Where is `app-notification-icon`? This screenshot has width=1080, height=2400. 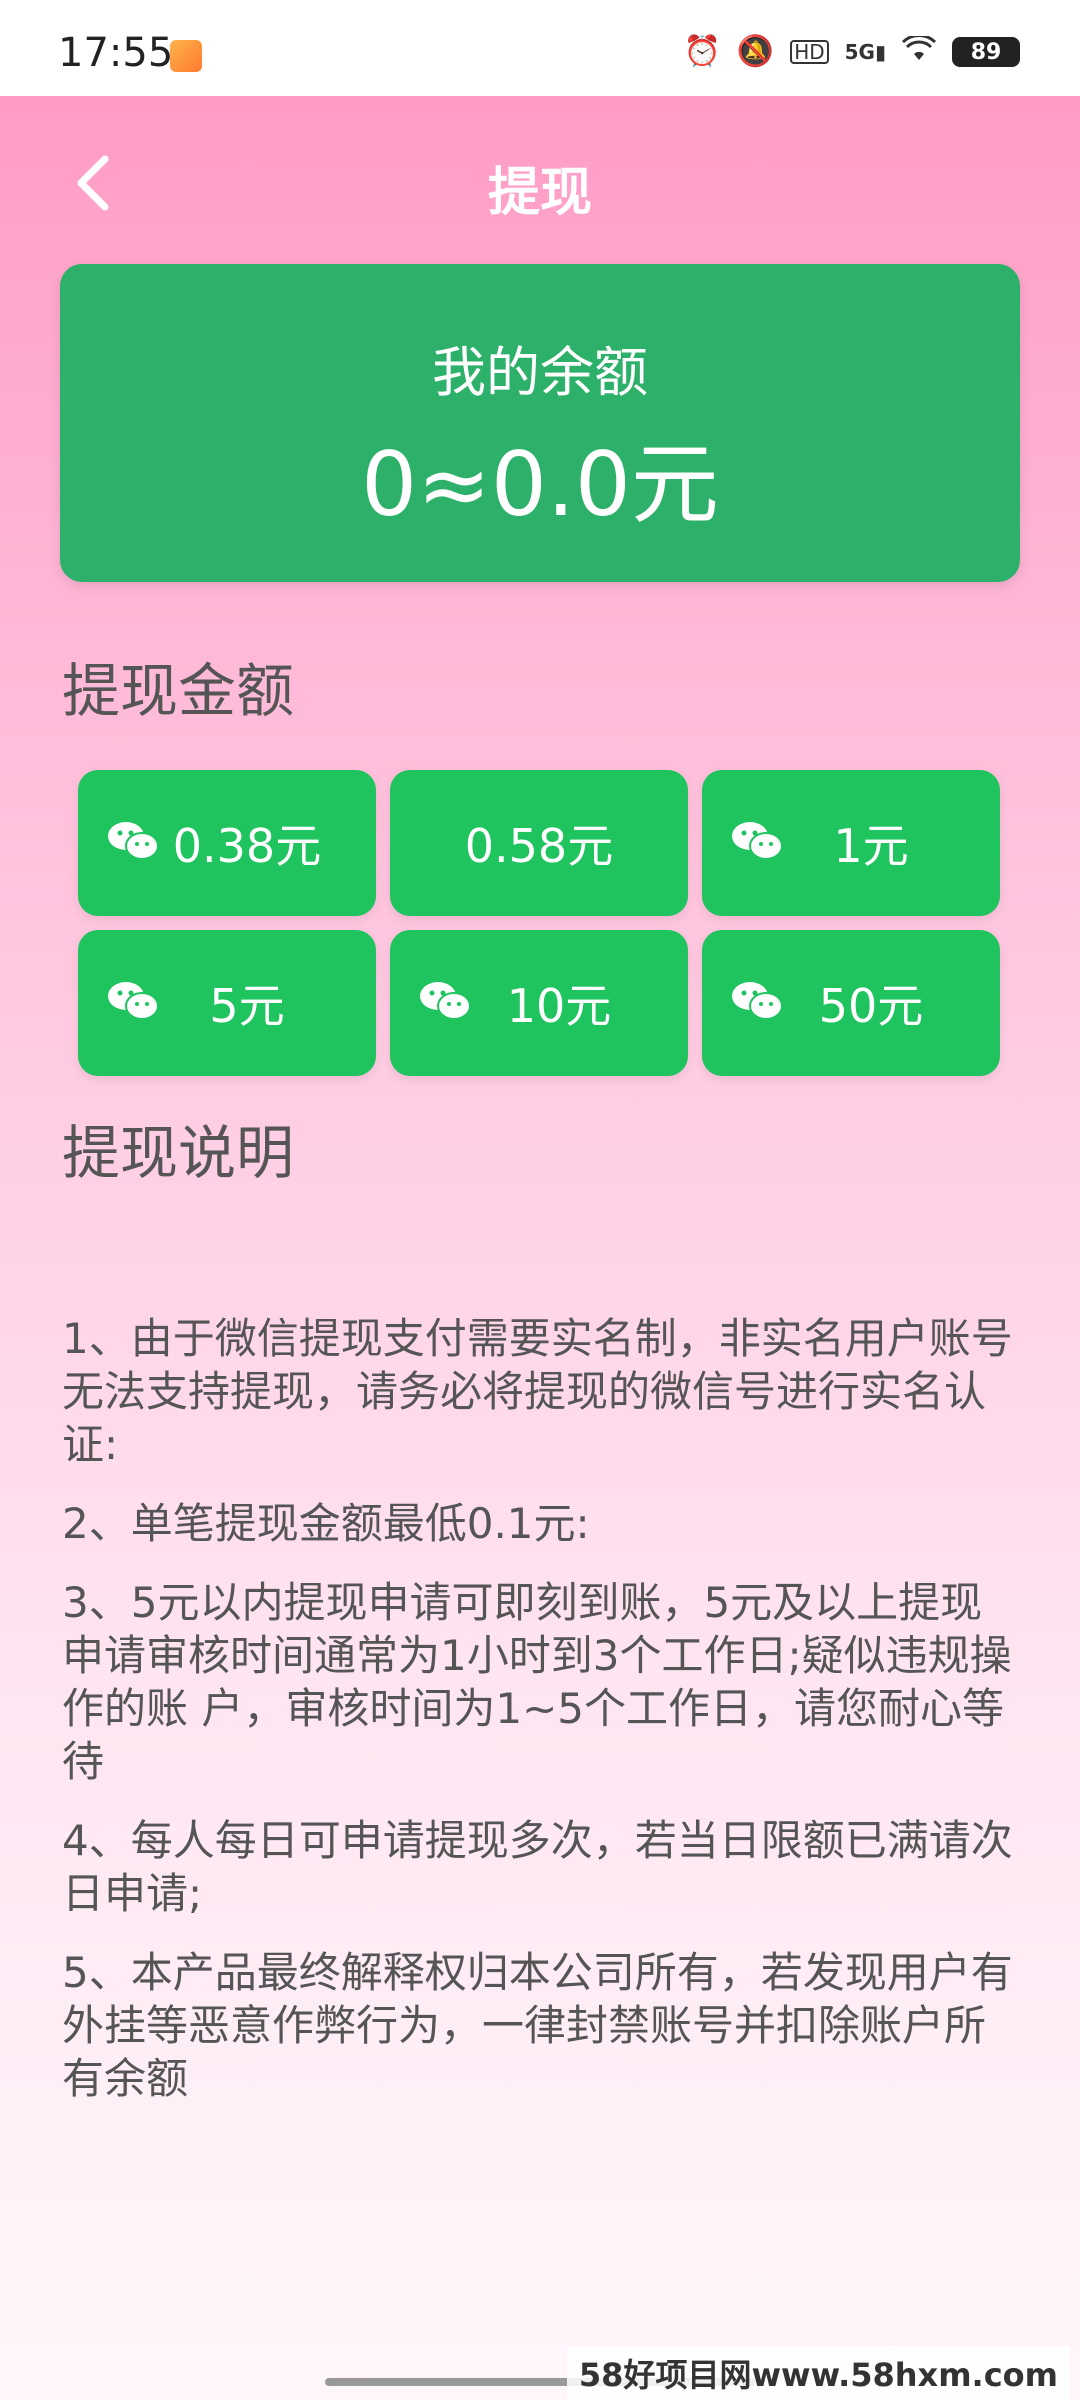
app-notification-icon is located at coordinates (186, 56).